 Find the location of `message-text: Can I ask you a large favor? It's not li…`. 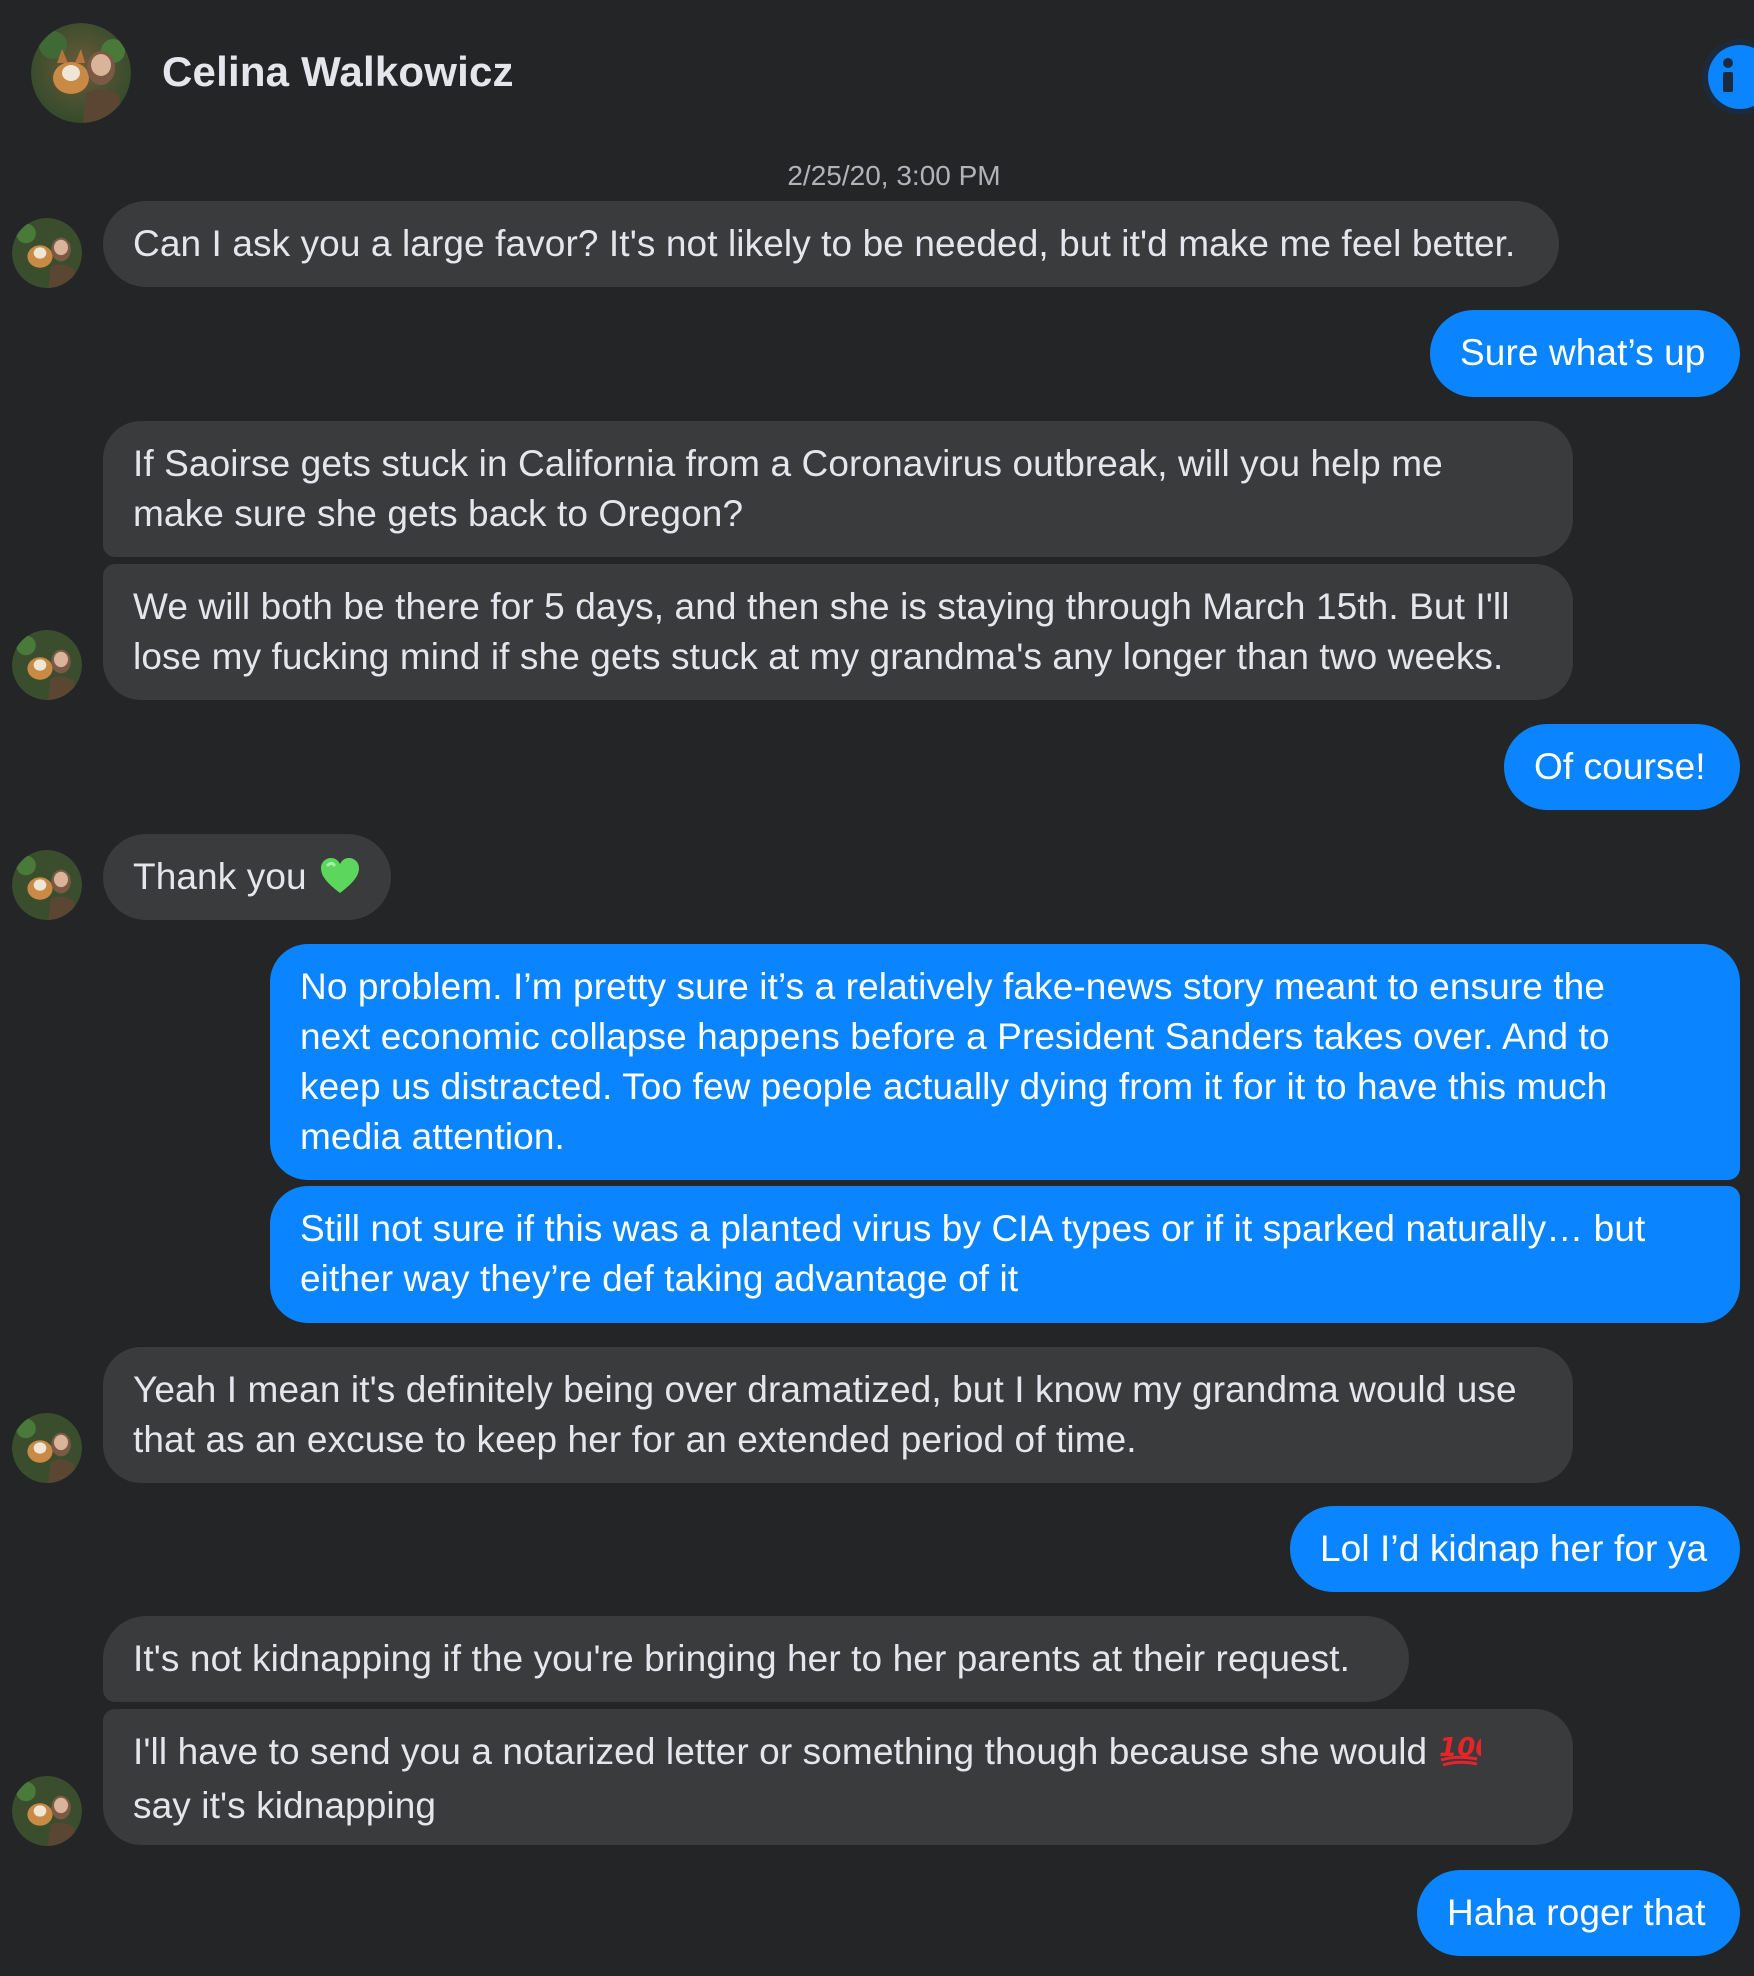

message-text: Can I ask you a large favor? It's not li… is located at coordinates (824, 243).